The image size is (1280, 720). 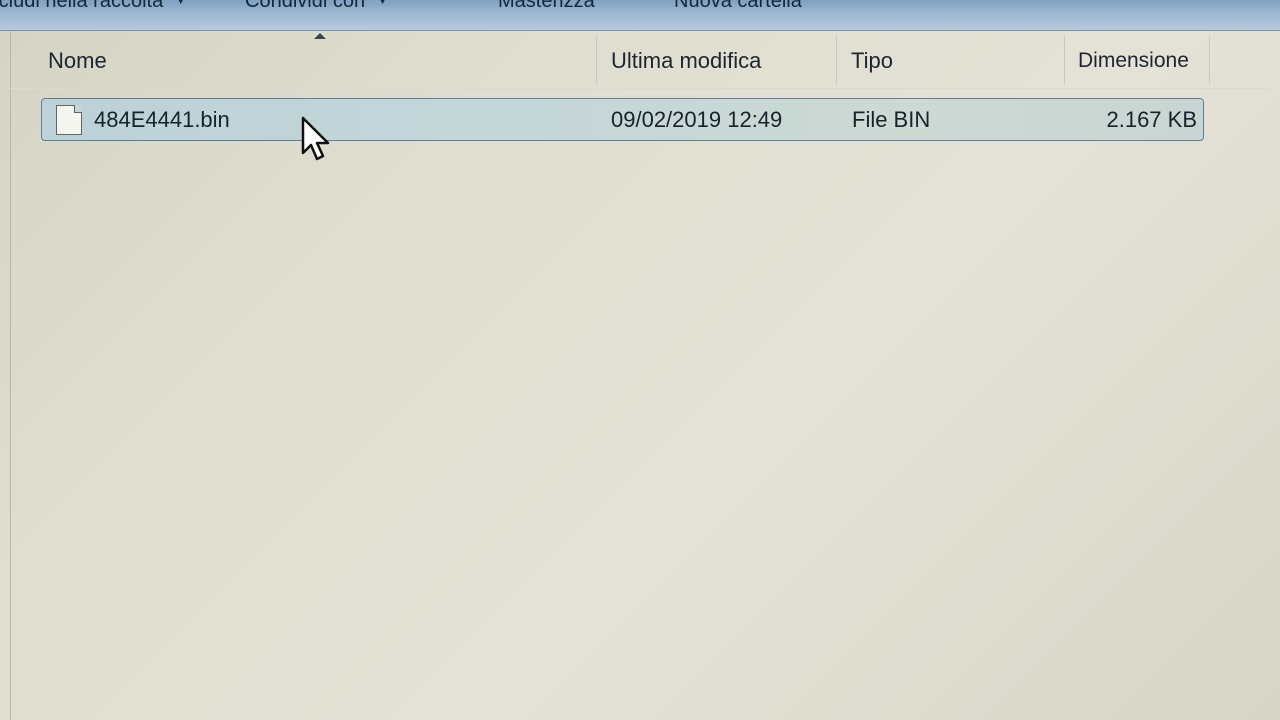 I want to click on column-header-size: Dimensione, so click(x=1143, y=61).